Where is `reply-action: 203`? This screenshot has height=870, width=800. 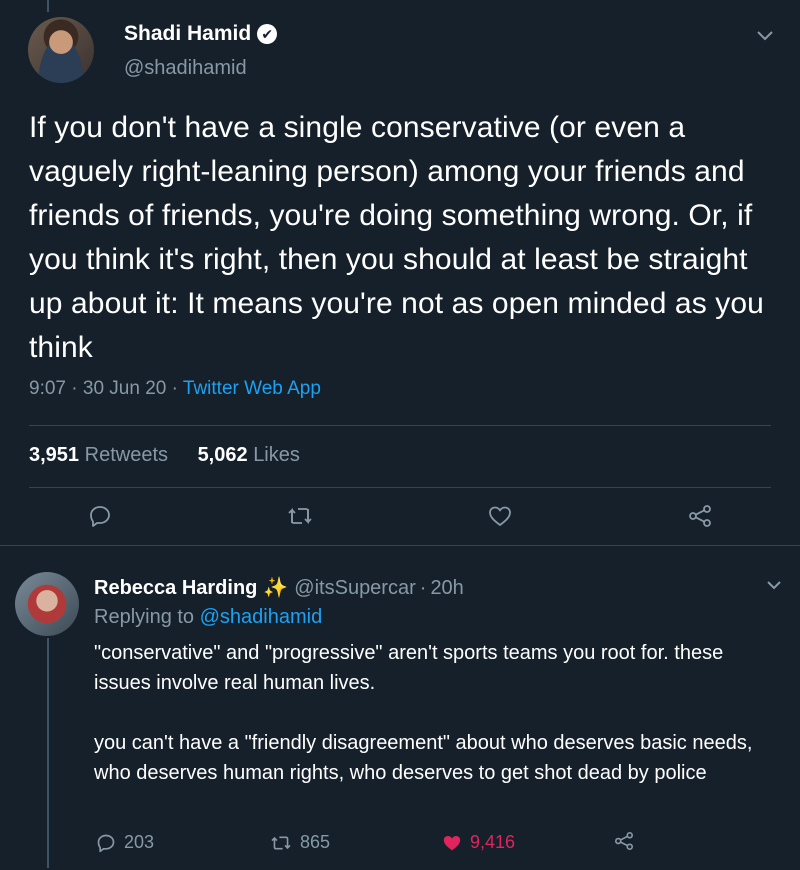
reply-action: 203 is located at coordinates (125, 842).